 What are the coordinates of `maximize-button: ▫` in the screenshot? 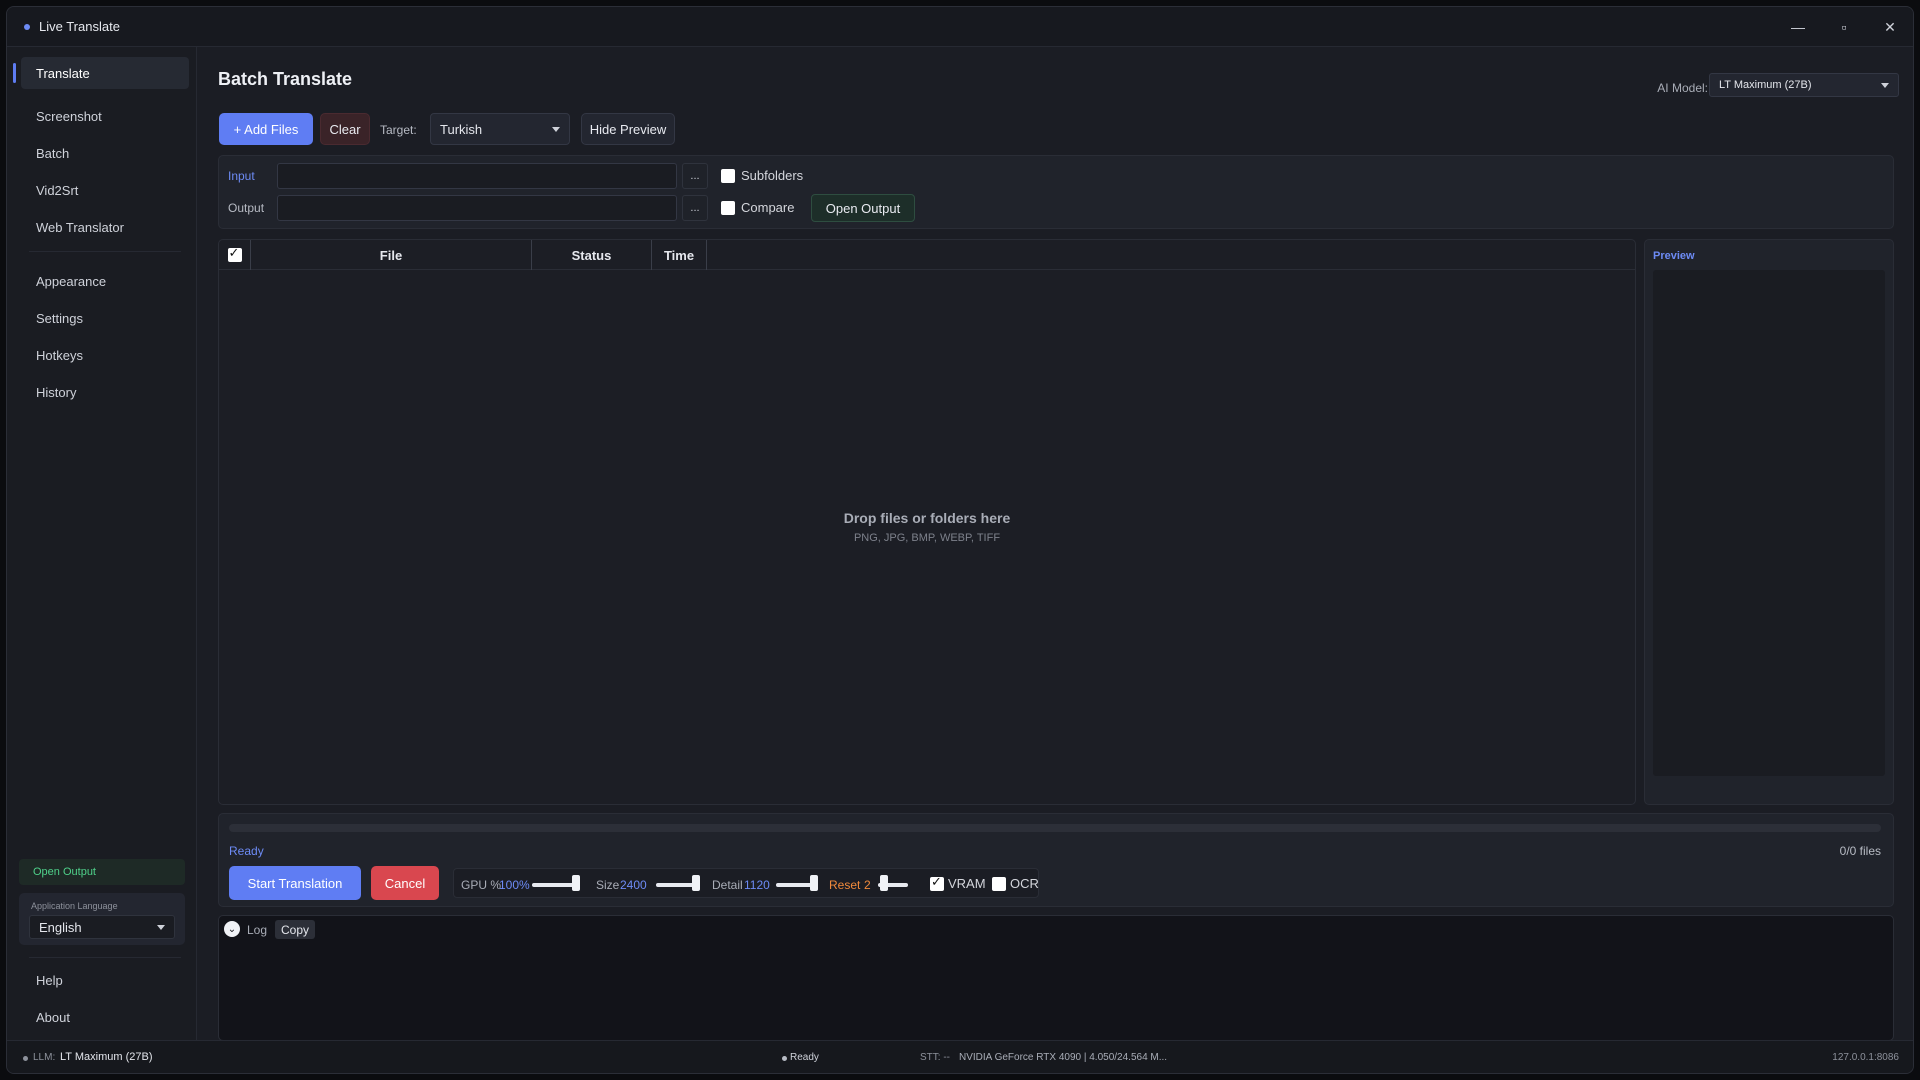 It's located at (1844, 27).